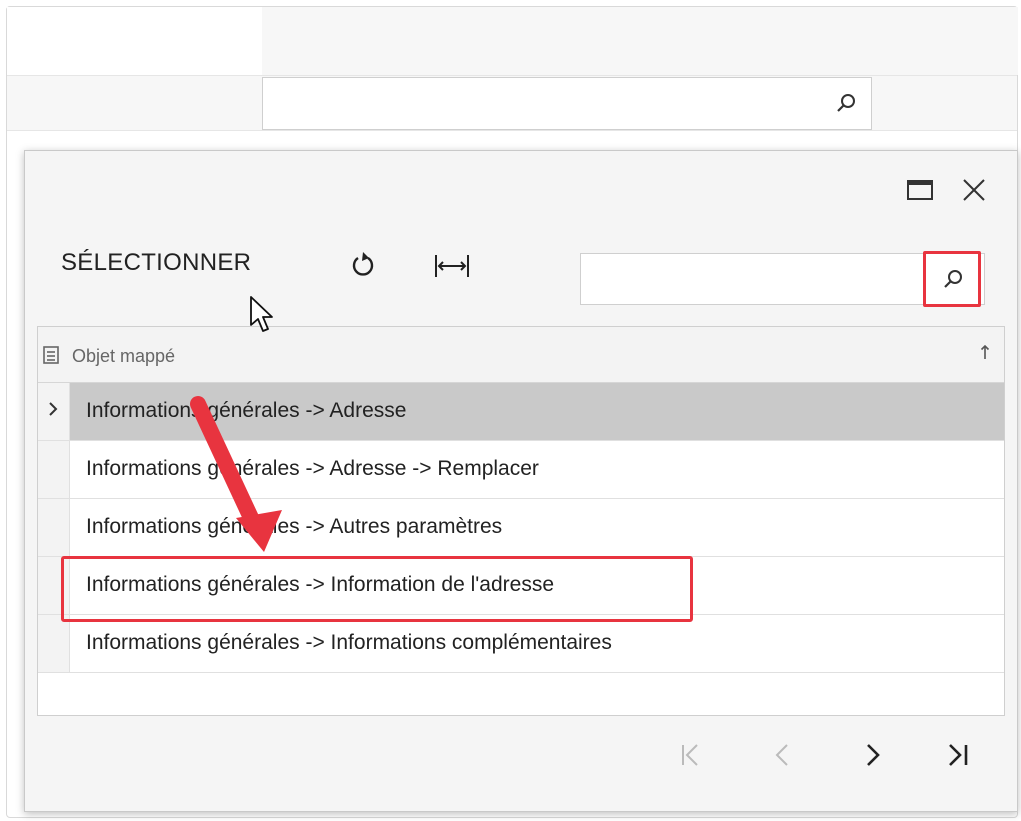  I want to click on fit-columns-button, so click(452, 266).